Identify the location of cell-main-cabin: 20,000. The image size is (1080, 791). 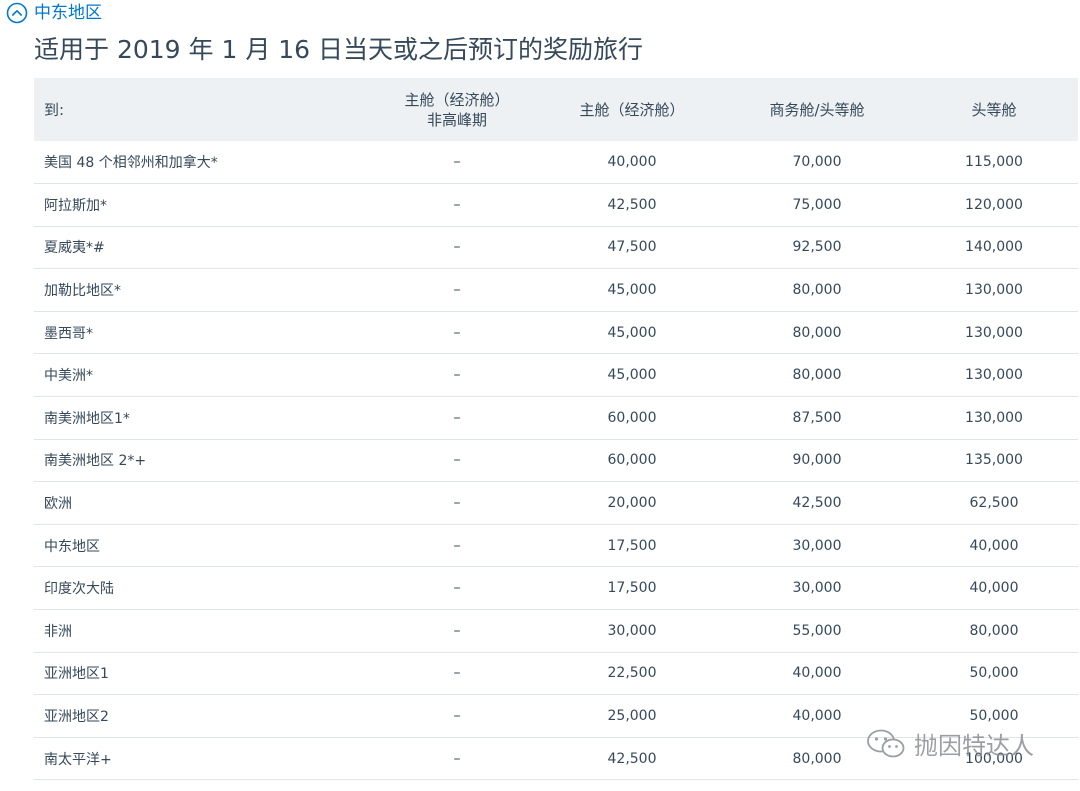
(632, 503).